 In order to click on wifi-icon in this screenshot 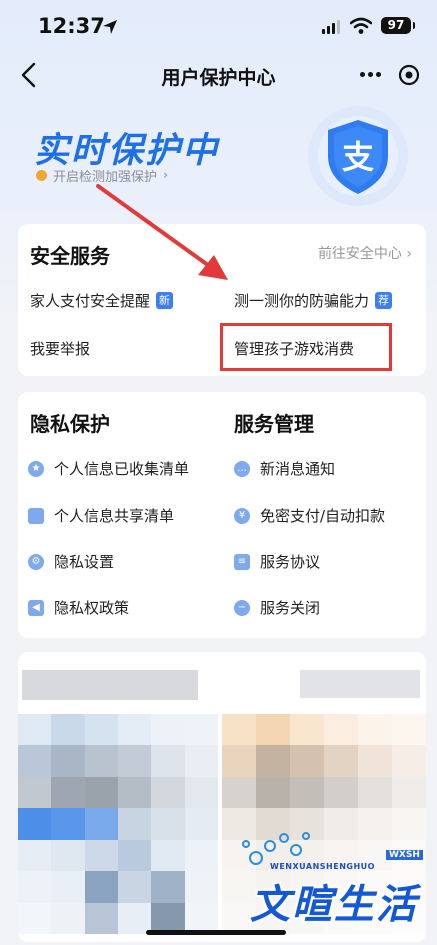, I will do `click(361, 25)`.